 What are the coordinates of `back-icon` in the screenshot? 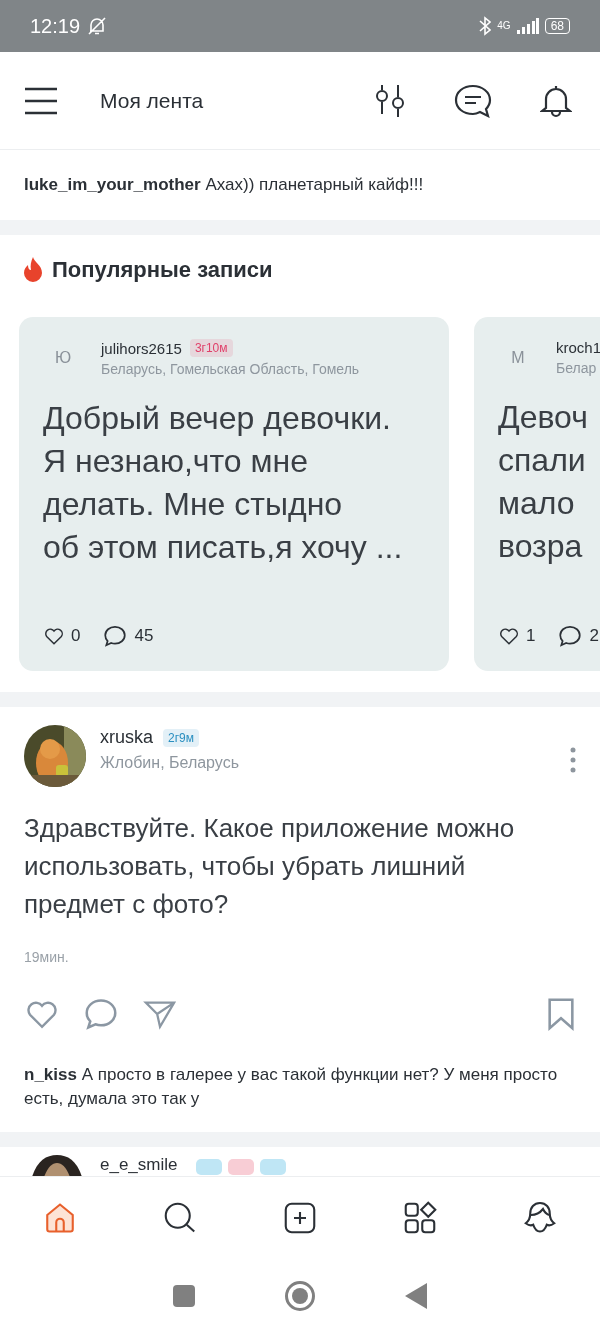 It's located at (416, 1295).